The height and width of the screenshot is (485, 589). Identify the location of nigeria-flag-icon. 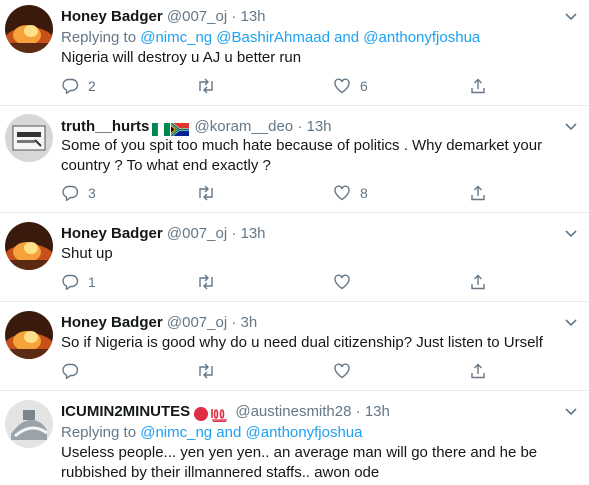
(161, 129).